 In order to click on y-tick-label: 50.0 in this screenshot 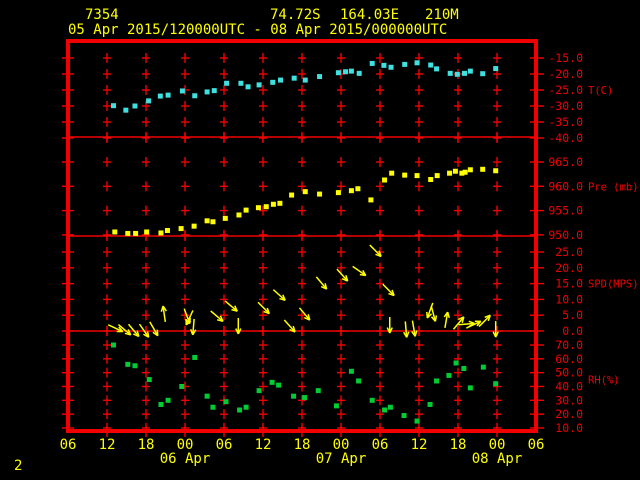, I will do `click(569, 373)`.